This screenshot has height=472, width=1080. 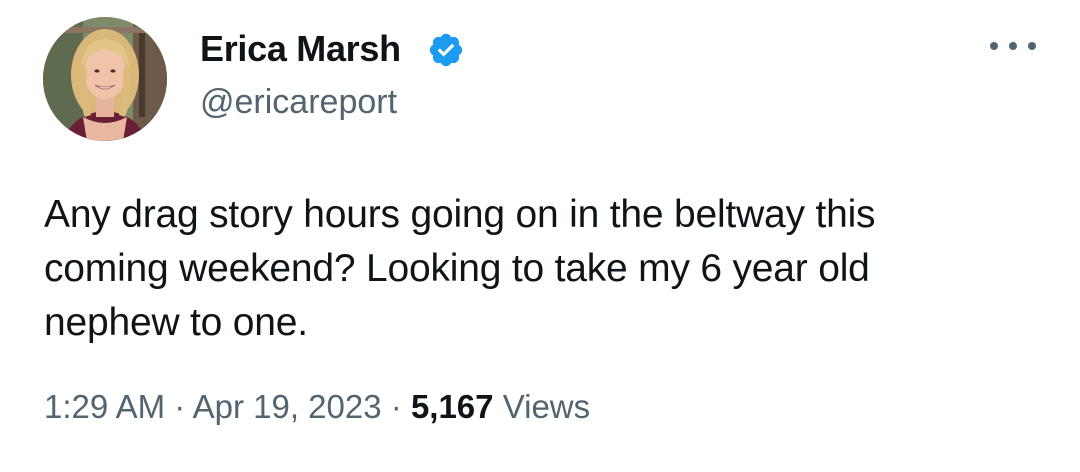 I want to click on tweet-time: 1:29 AM, so click(x=104, y=406).